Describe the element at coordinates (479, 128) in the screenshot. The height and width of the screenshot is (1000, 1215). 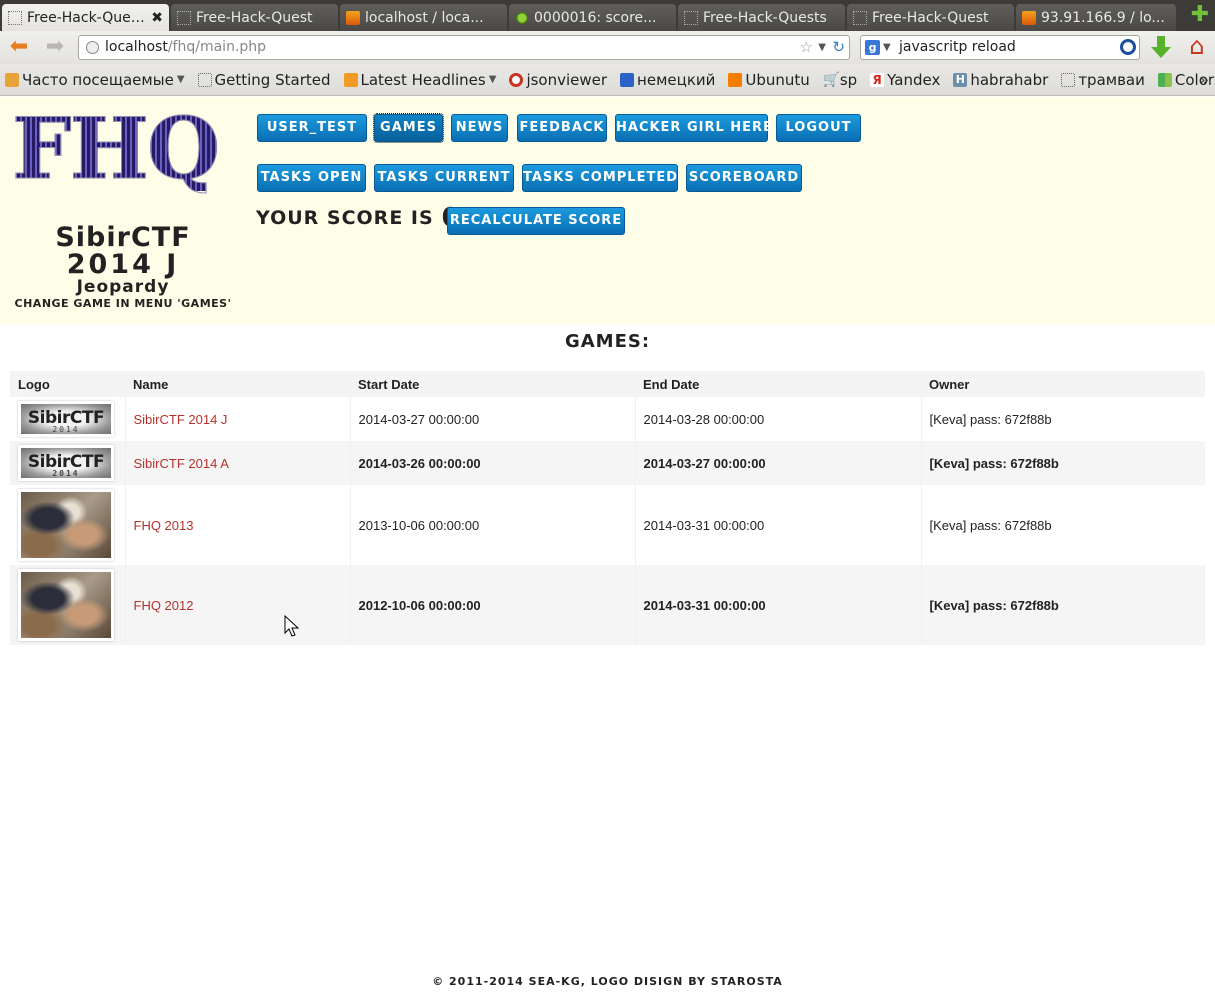
I see `news-button: News` at that location.